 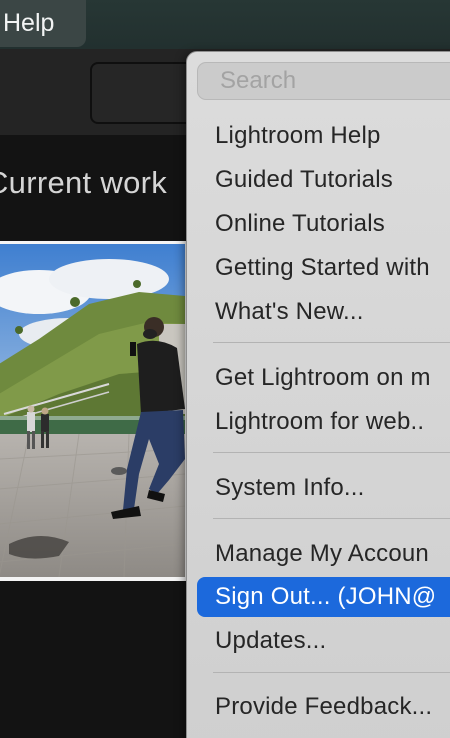 What do you see at coordinates (323, 180) in the screenshot?
I see `menu-item-guided-tutorials: Guided Tutorials` at bounding box center [323, 180].